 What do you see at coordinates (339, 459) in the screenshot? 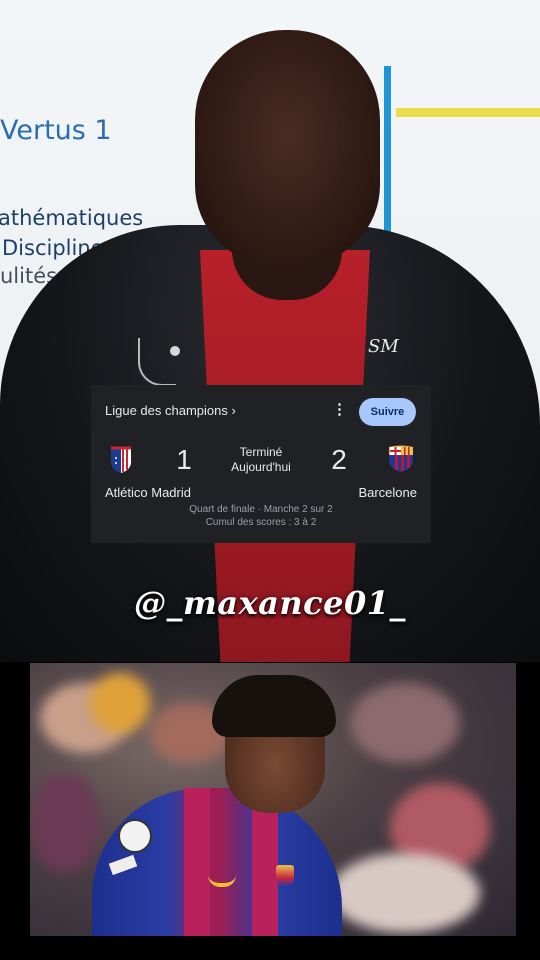
I see `away-score: 2` at bounding box center [339, 459].